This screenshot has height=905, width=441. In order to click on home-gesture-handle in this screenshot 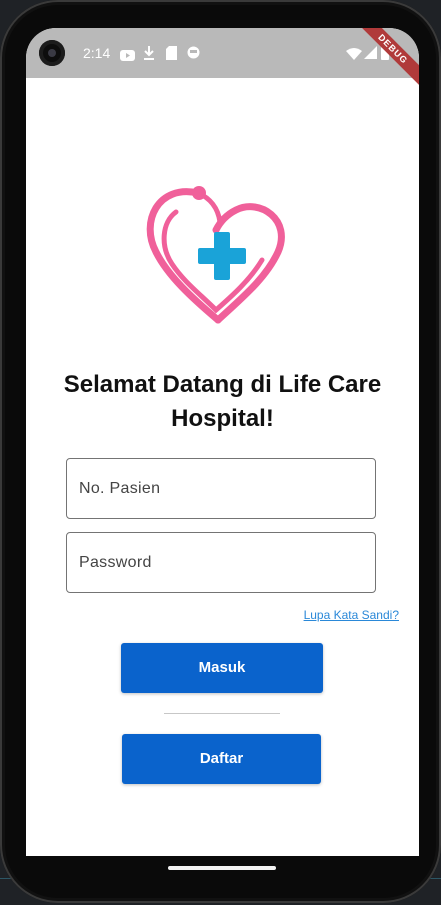, I will do `click(222, 868)`.